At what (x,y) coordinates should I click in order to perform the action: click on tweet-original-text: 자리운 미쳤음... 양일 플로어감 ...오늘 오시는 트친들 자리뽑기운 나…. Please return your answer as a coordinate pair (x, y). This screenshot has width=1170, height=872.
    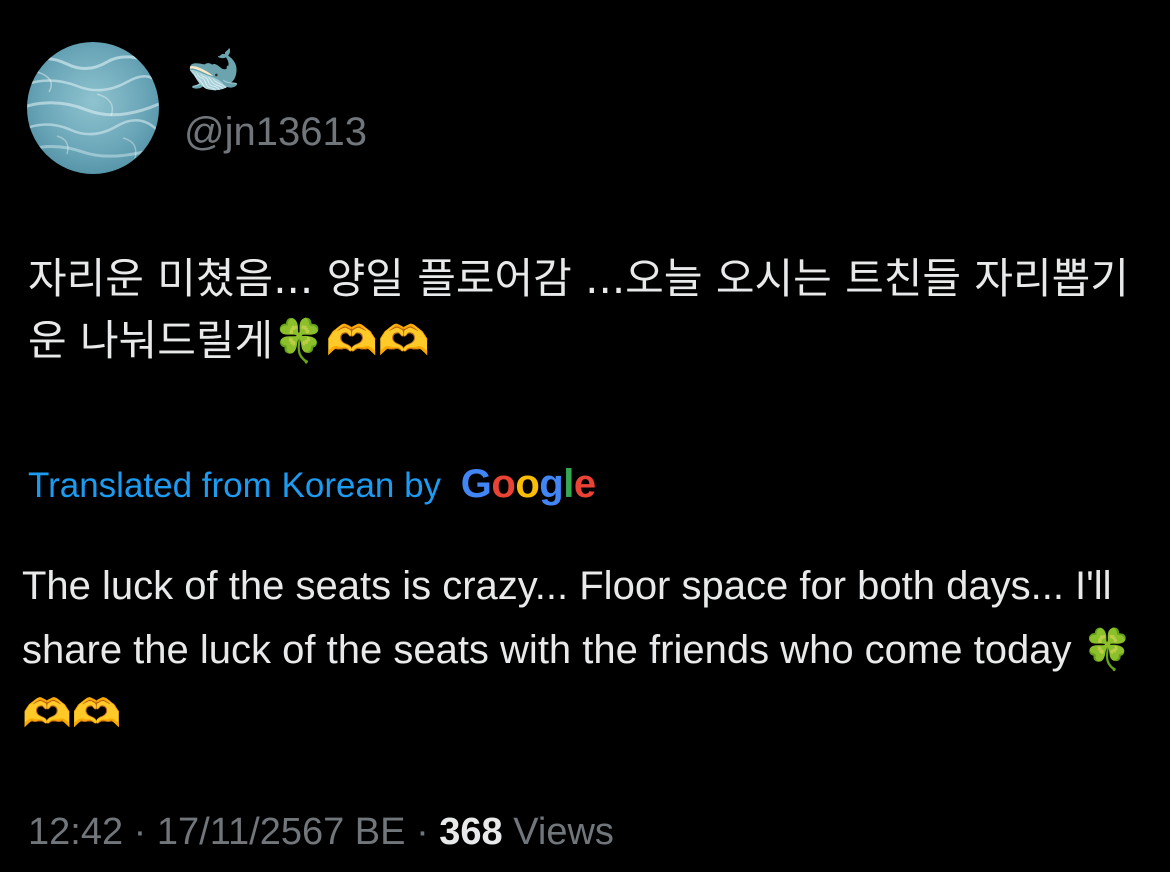
    Looking at the image, I should click on (578, 309).